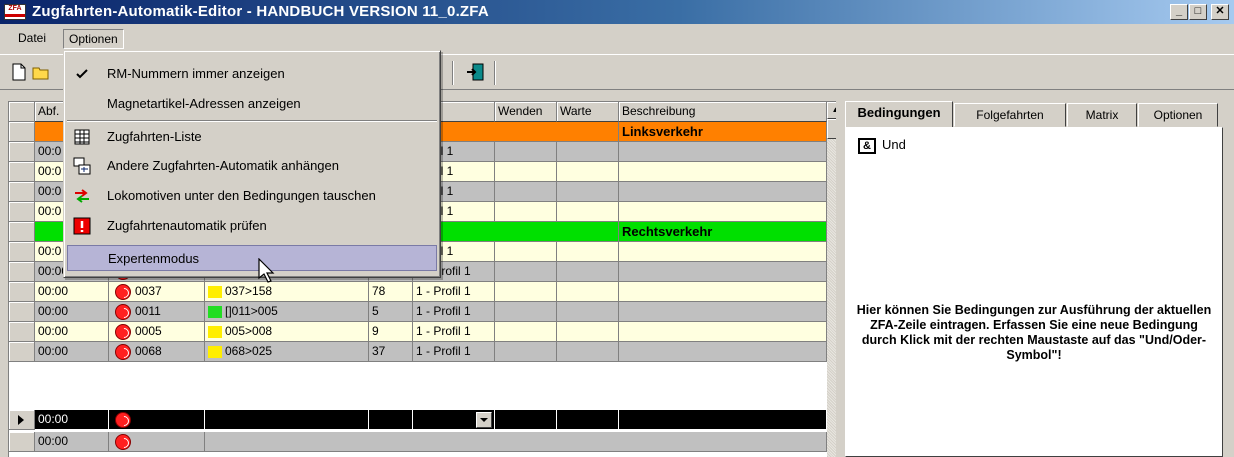 The width and height of the screenshot is (1234, 457). Describe the element at coordinates (723, 112) in the screenshot. I see `col-beschreibung: Beschreibung` at that location.